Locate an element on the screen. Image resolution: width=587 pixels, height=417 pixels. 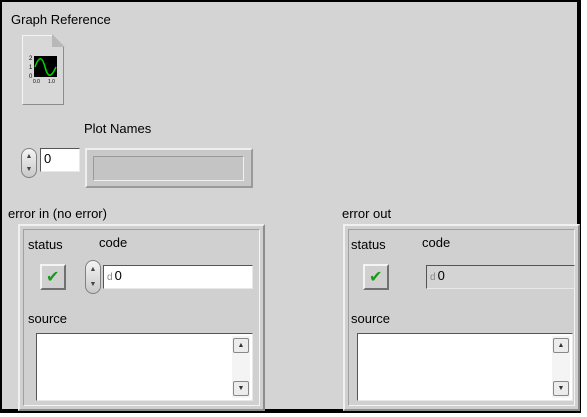
error-out-label: error out is located at coordinates (367, 213).